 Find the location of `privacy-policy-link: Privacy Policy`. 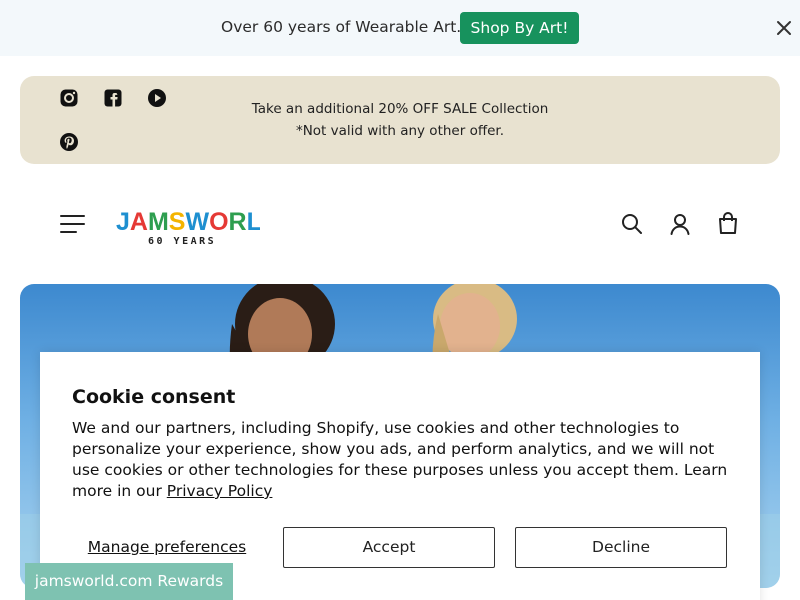

privacy-policy-link: Privacy Policy is located at coordinates (220, 491).